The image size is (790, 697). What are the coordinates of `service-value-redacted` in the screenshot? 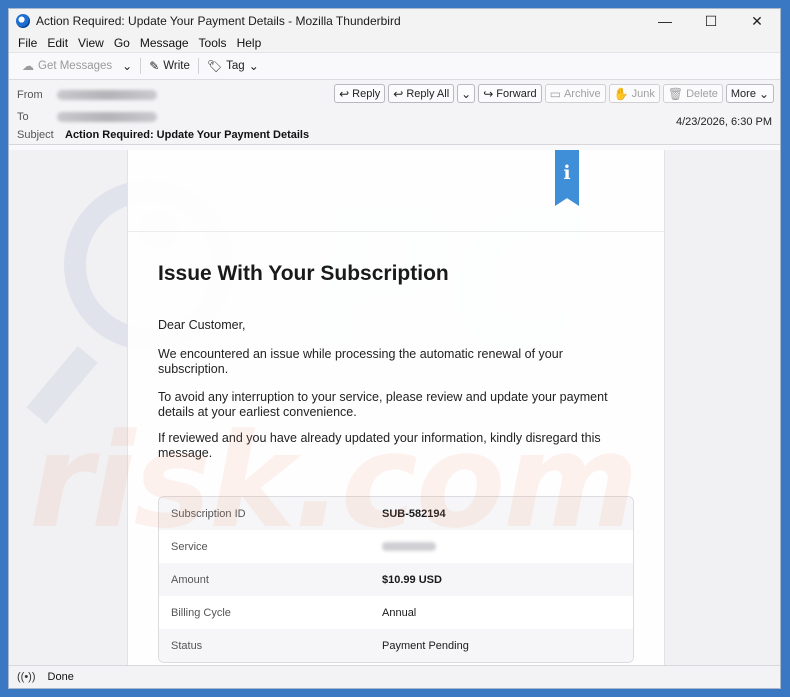 It's located at (409, 546).